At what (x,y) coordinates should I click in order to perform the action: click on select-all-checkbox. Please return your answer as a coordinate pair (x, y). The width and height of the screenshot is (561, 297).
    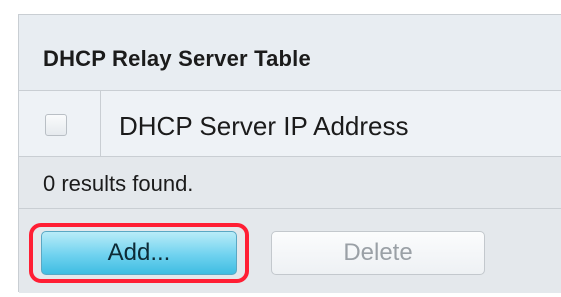
    Looking at the image, I should click on (56, 125).